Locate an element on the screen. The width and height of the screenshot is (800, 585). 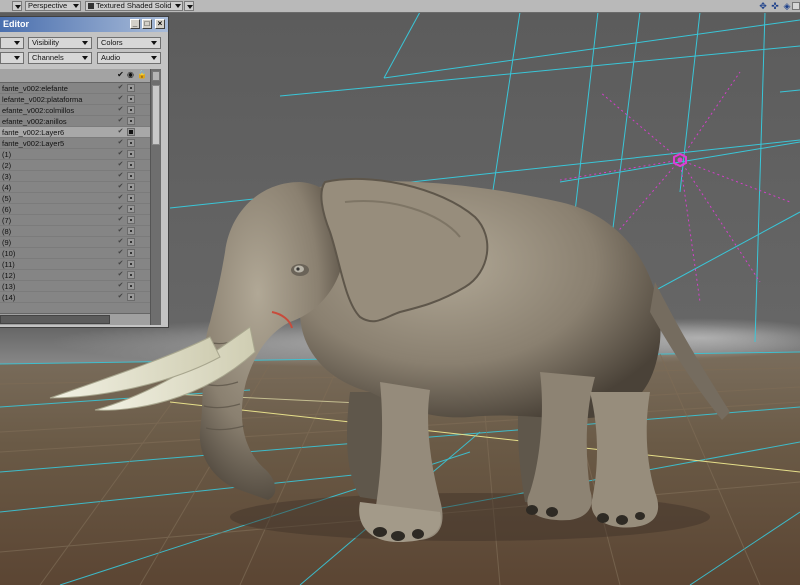
viewport-toolbar: Perspective Textured Shaded Solid ✥ ✜ ◈ is located at coordinates (400, 6).